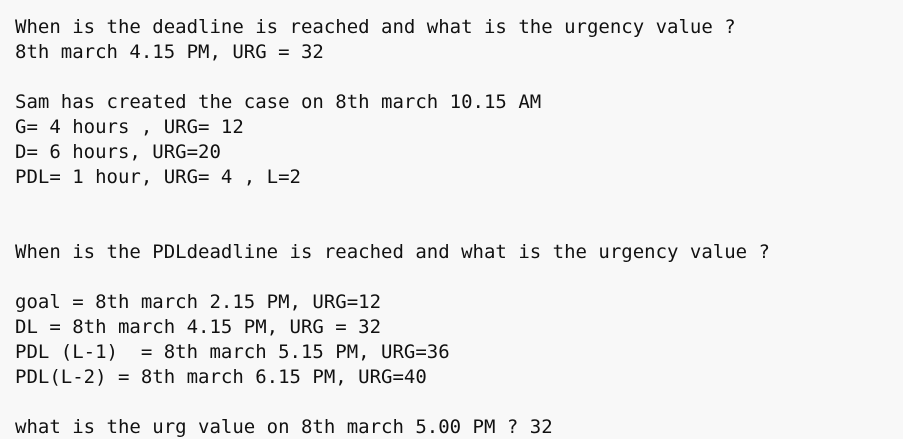 The height and width of the screenshot is (439, 903). What do you see at coordinates (129, 127) in the screenshot?
I see `goal-line: G= 4 hours , URG= 12` at bounding box center [129, 127].